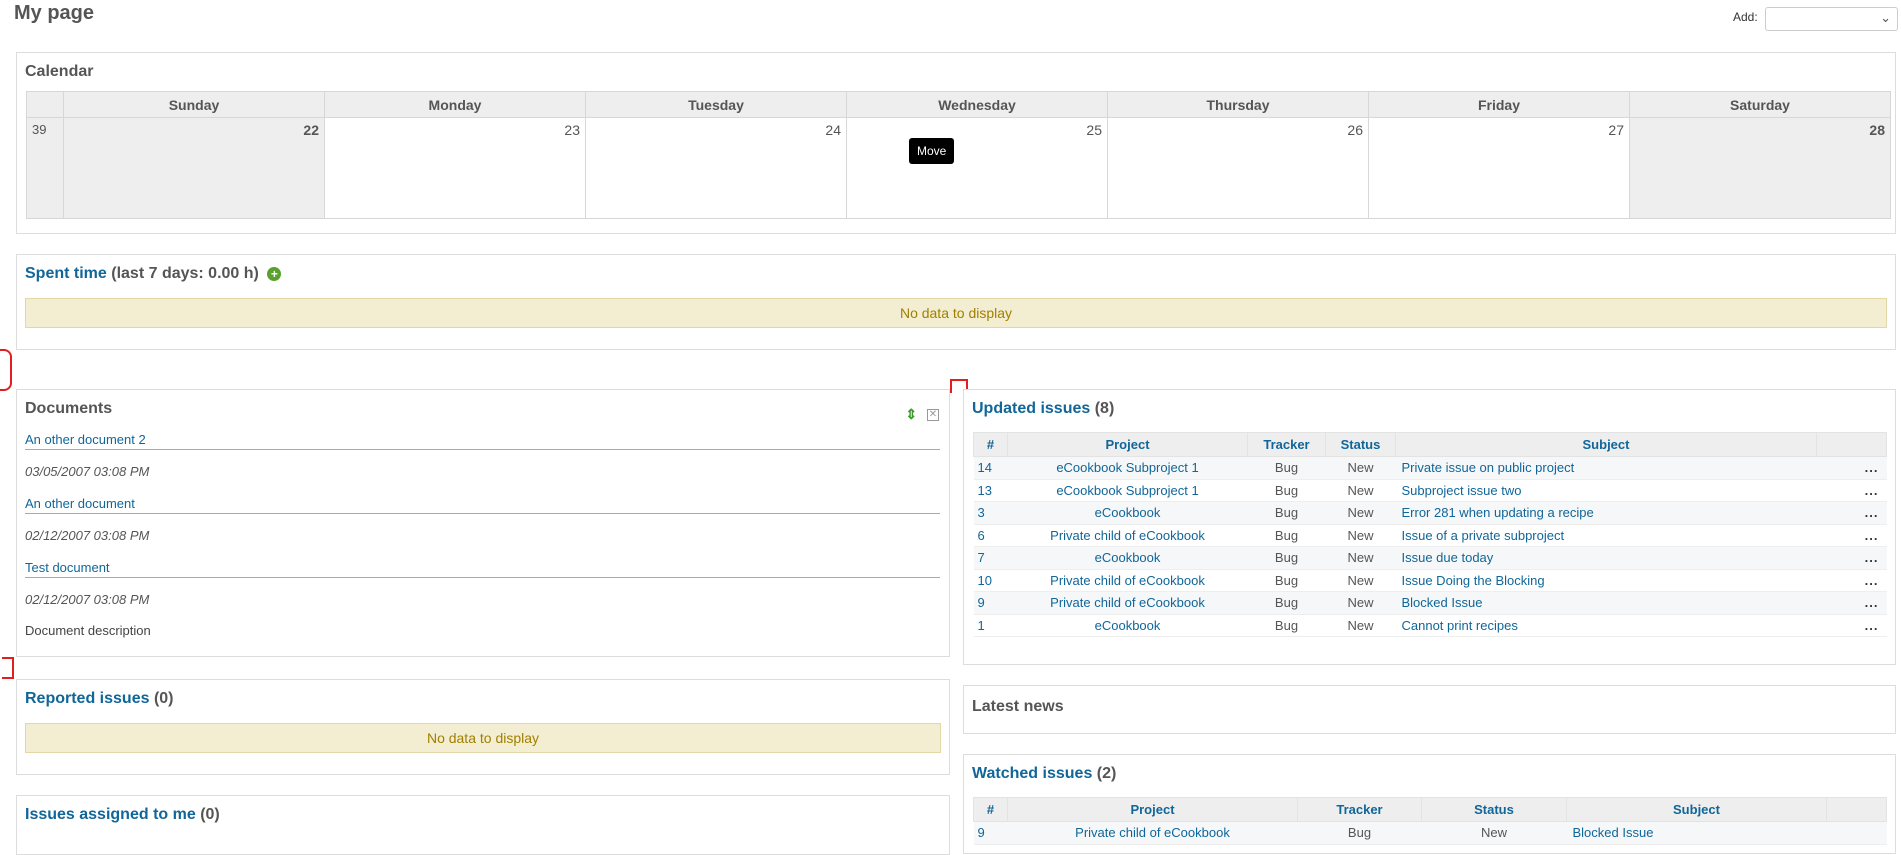  What do you see at coordinates (977, 168) in the screenshot?
I see `calendar-day-cell: 25` at bounding box center [977, 168].